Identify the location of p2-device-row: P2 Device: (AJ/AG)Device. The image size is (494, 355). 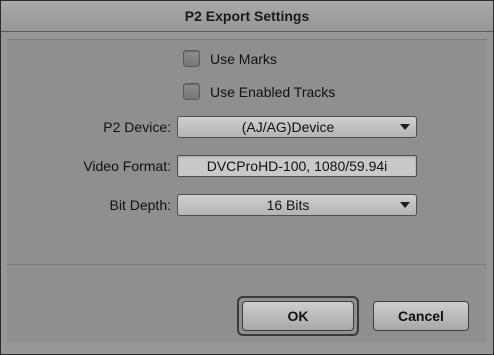
(247, 127).